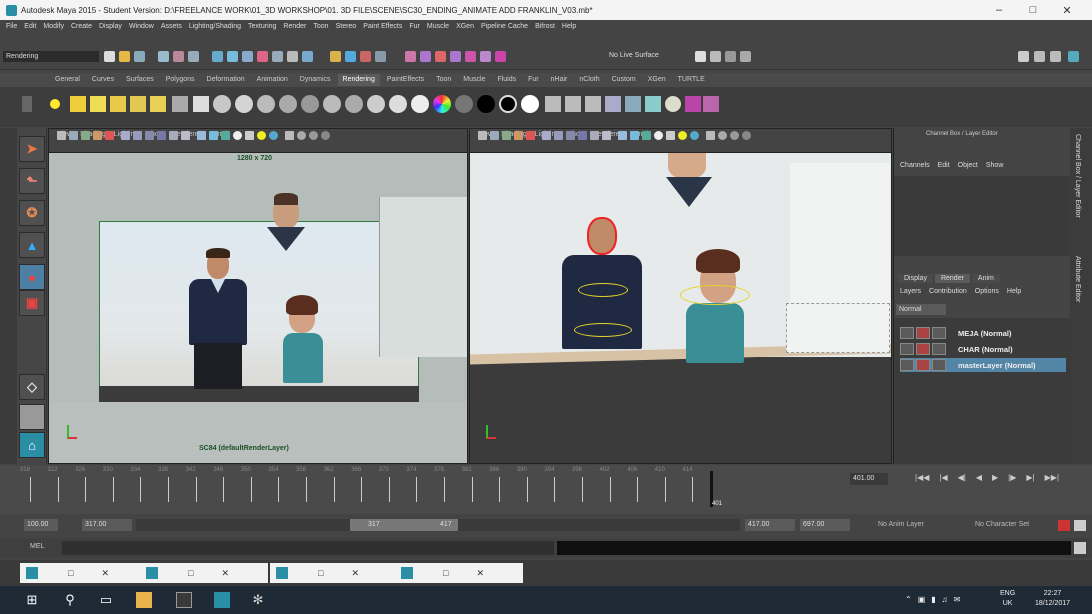 The height and width of the screenshot is (614, 1092). What do you see at coordinates (262, 26) in the screenshot?
I see `menu-texturing: Texturing` at bounding box center [262, 26].